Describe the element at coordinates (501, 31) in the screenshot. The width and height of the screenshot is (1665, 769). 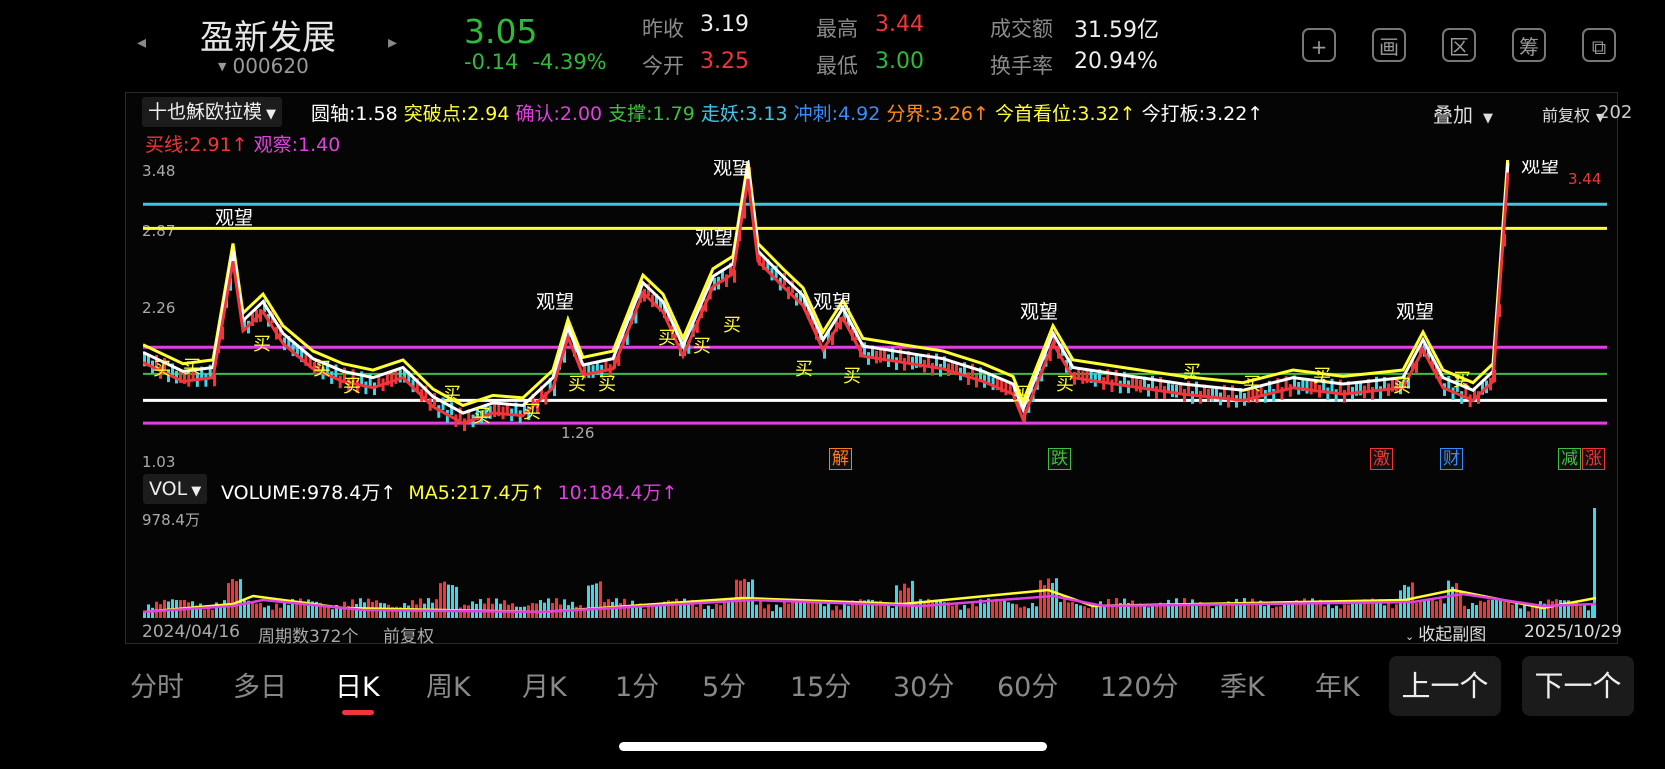
I see `current-price: 3.05` at that location.